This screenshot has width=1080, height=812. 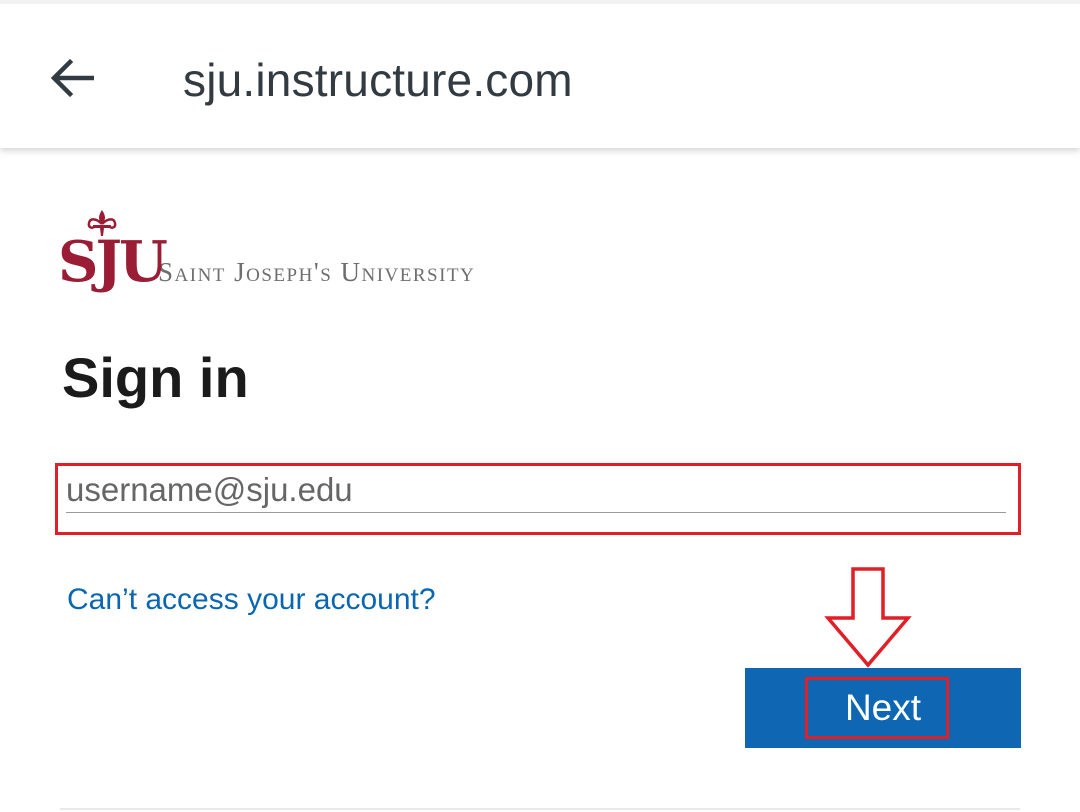 What do you see at coordinates (266, 254) in the screenshot?
I see `university-logo: SJU Saint Joseph's University` at bounding box center [266, 254].